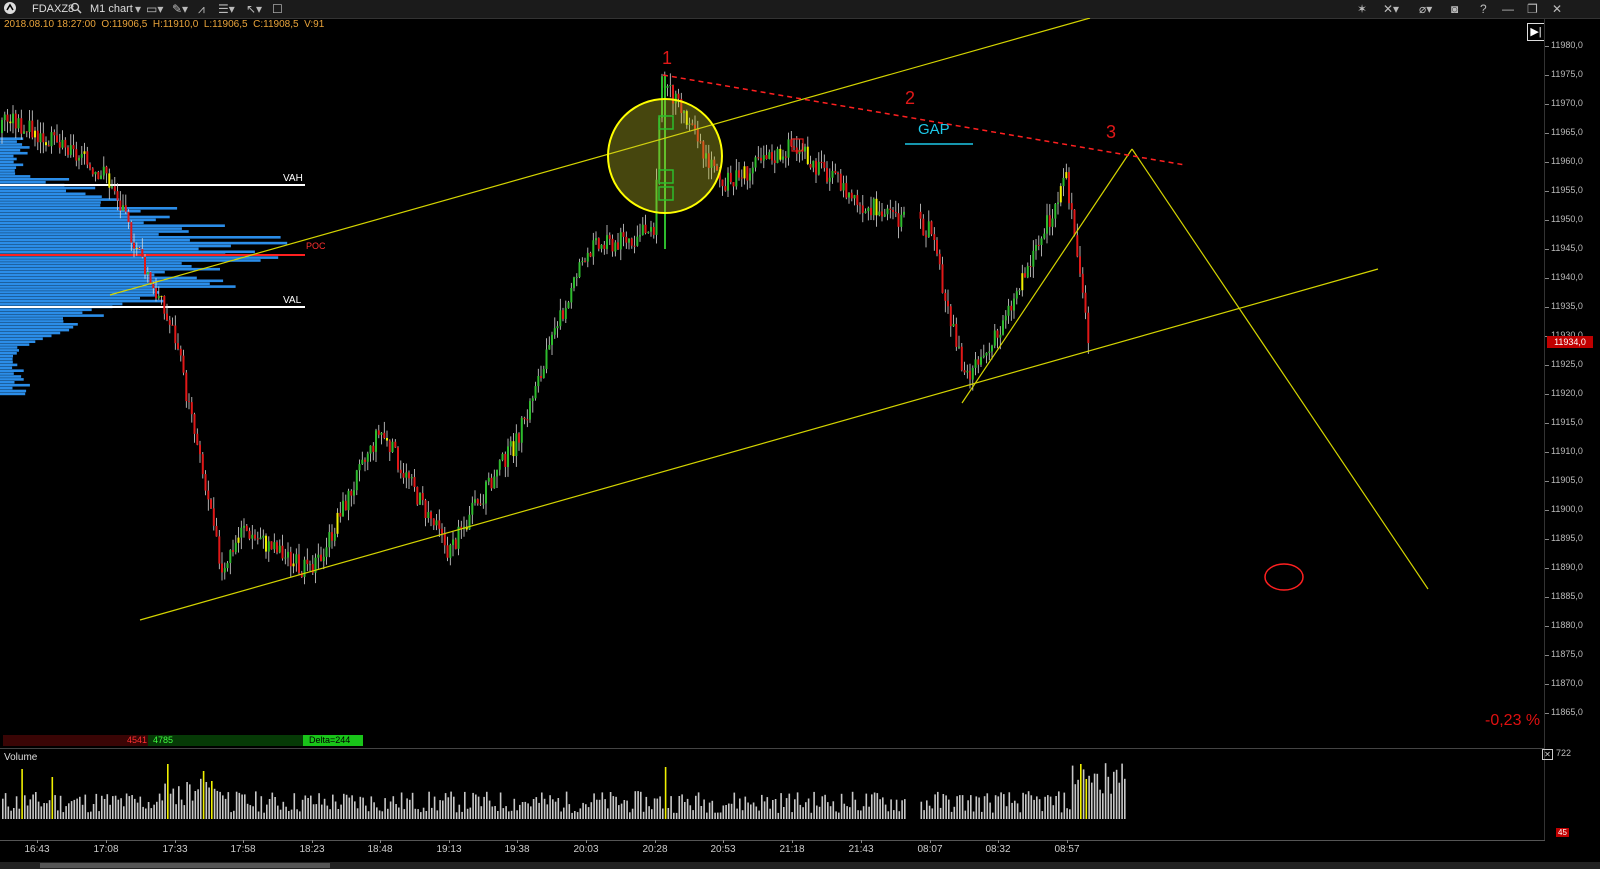 Image resolution: width=1600 pixels, height=869 pixels. Describe the element at coordinates (800, 865) in the screenshot. I see `horizontal-scrollbar` at that location.